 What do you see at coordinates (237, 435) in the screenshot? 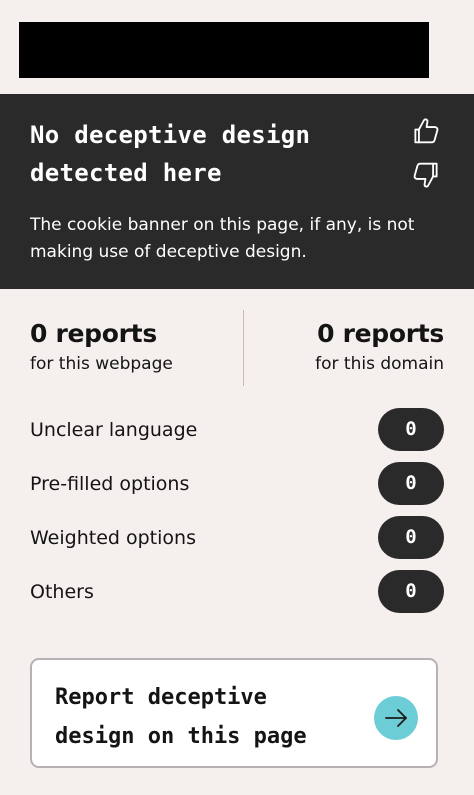
I see `category-row-unclear-language: Unclear language 0` at bounding box center [237, 435].